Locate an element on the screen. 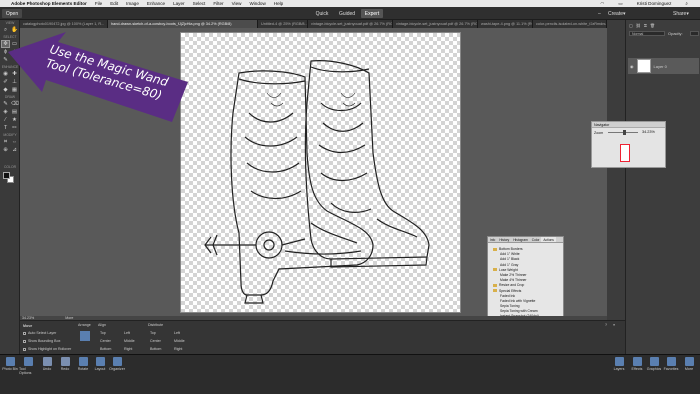 This screenshot has width=700, height=394. user-name: Kristi Dominguez is located at coordinates (654, 3).